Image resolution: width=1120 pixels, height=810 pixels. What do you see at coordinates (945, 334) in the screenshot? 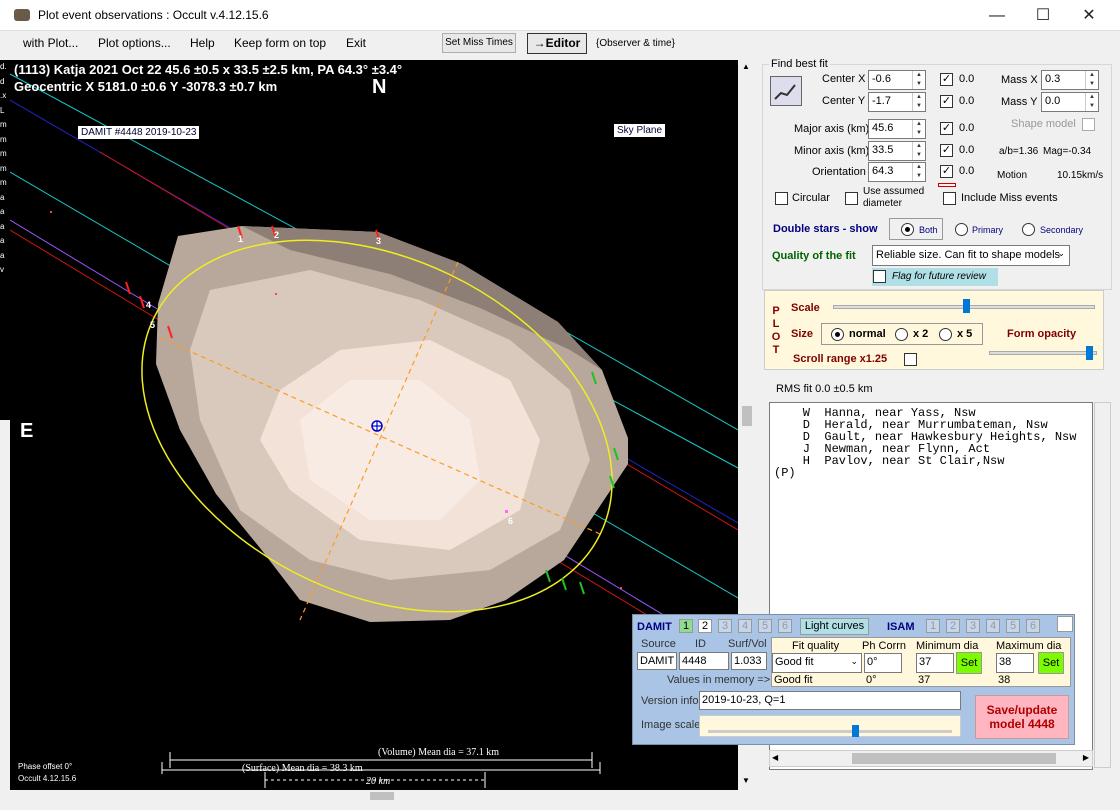
I see `size-x5-radio` at bounding box center [945, 334].